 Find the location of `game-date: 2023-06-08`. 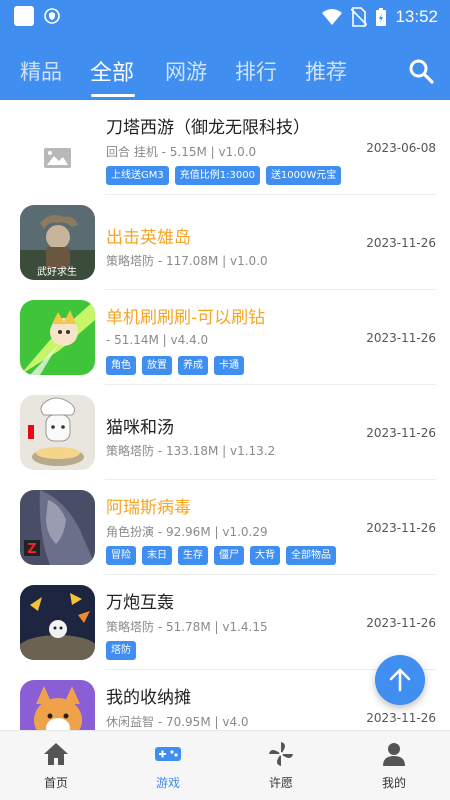

game-date: 2023-06-08 is located at coordinates (401, 148).